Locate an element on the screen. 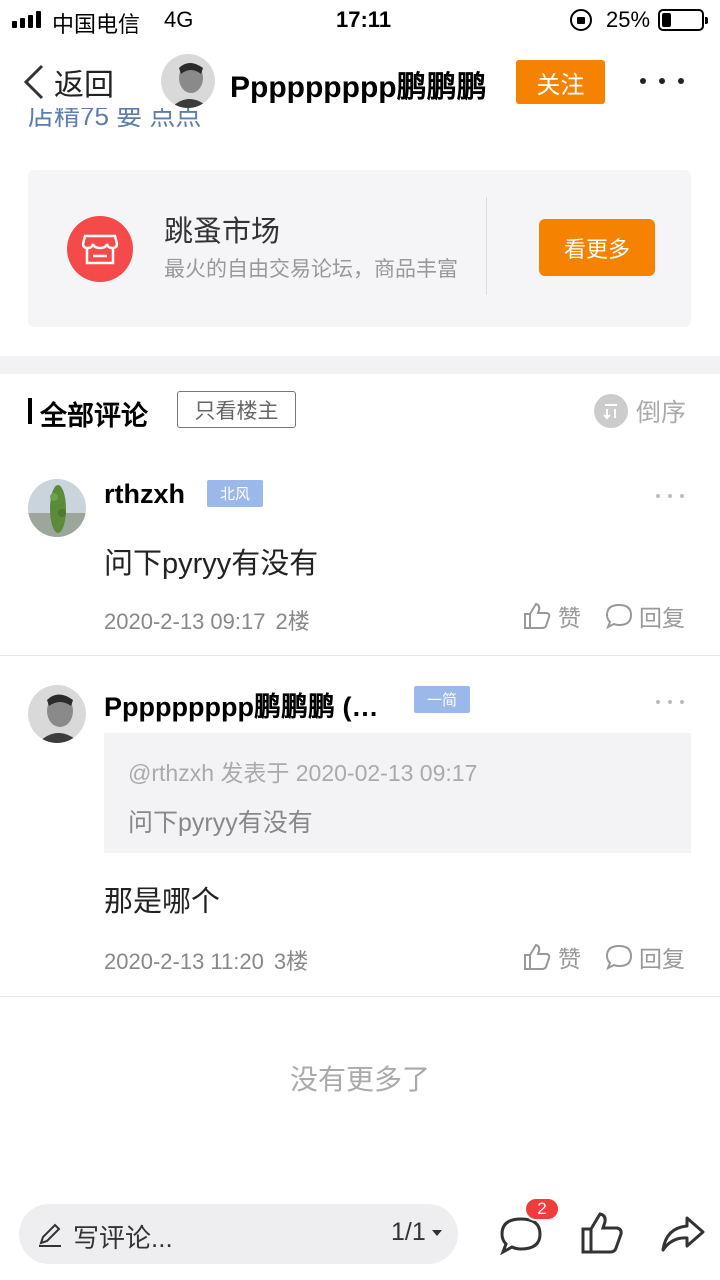 The height and width of the screenshot is (1280, 720). more-options-icon is located at coordinates (662, 81).